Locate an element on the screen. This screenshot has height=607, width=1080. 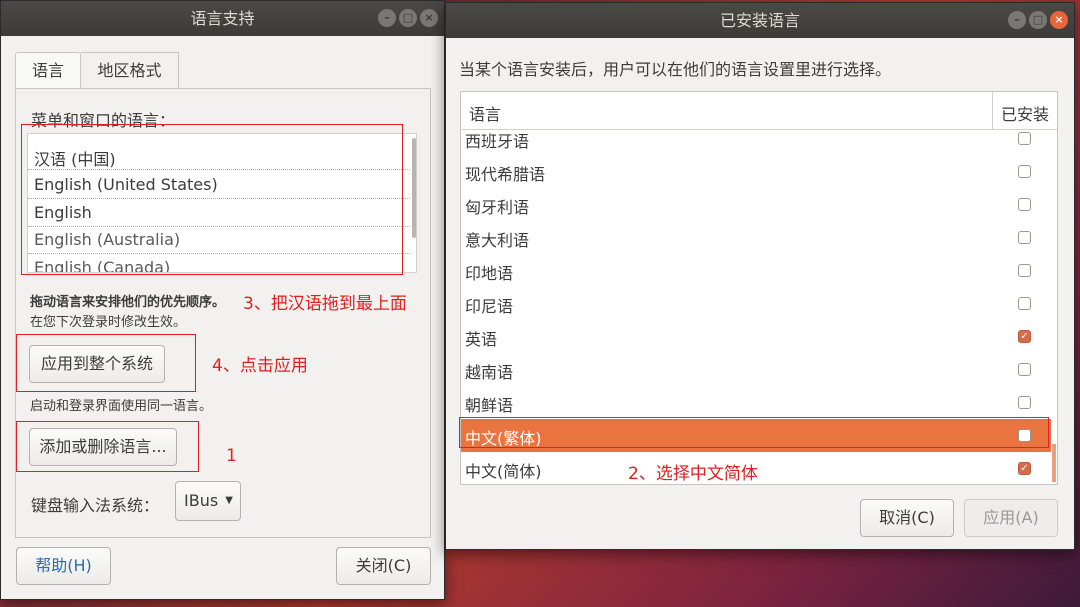
row-language-name: 英语 is located at coordinates (481, 339).